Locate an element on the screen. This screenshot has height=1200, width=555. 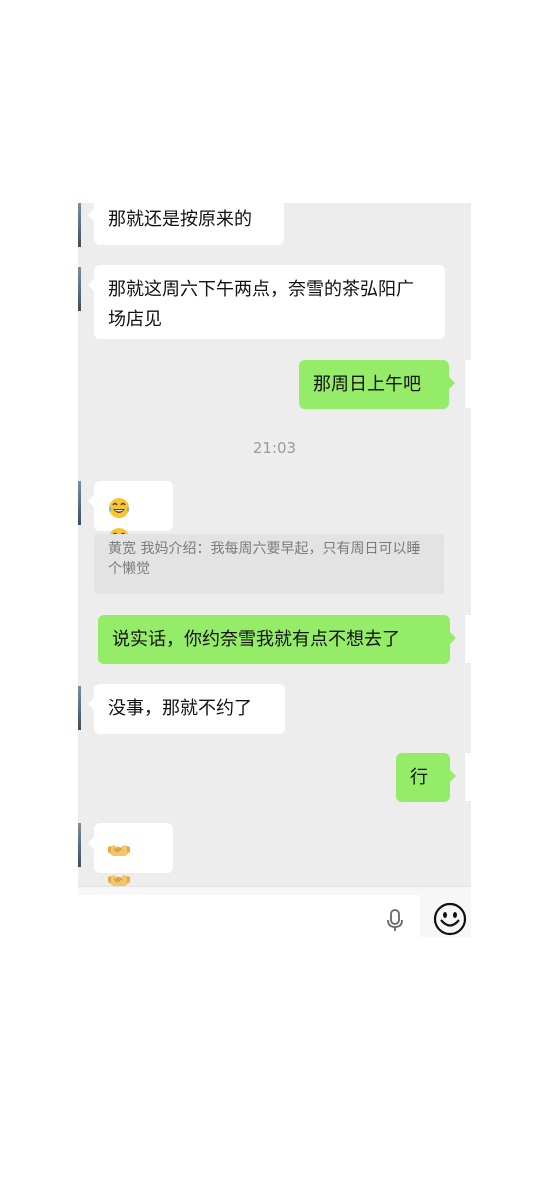
message-bubble-outgoing: 那周日上午吧 is located at coordinates (377, 384).